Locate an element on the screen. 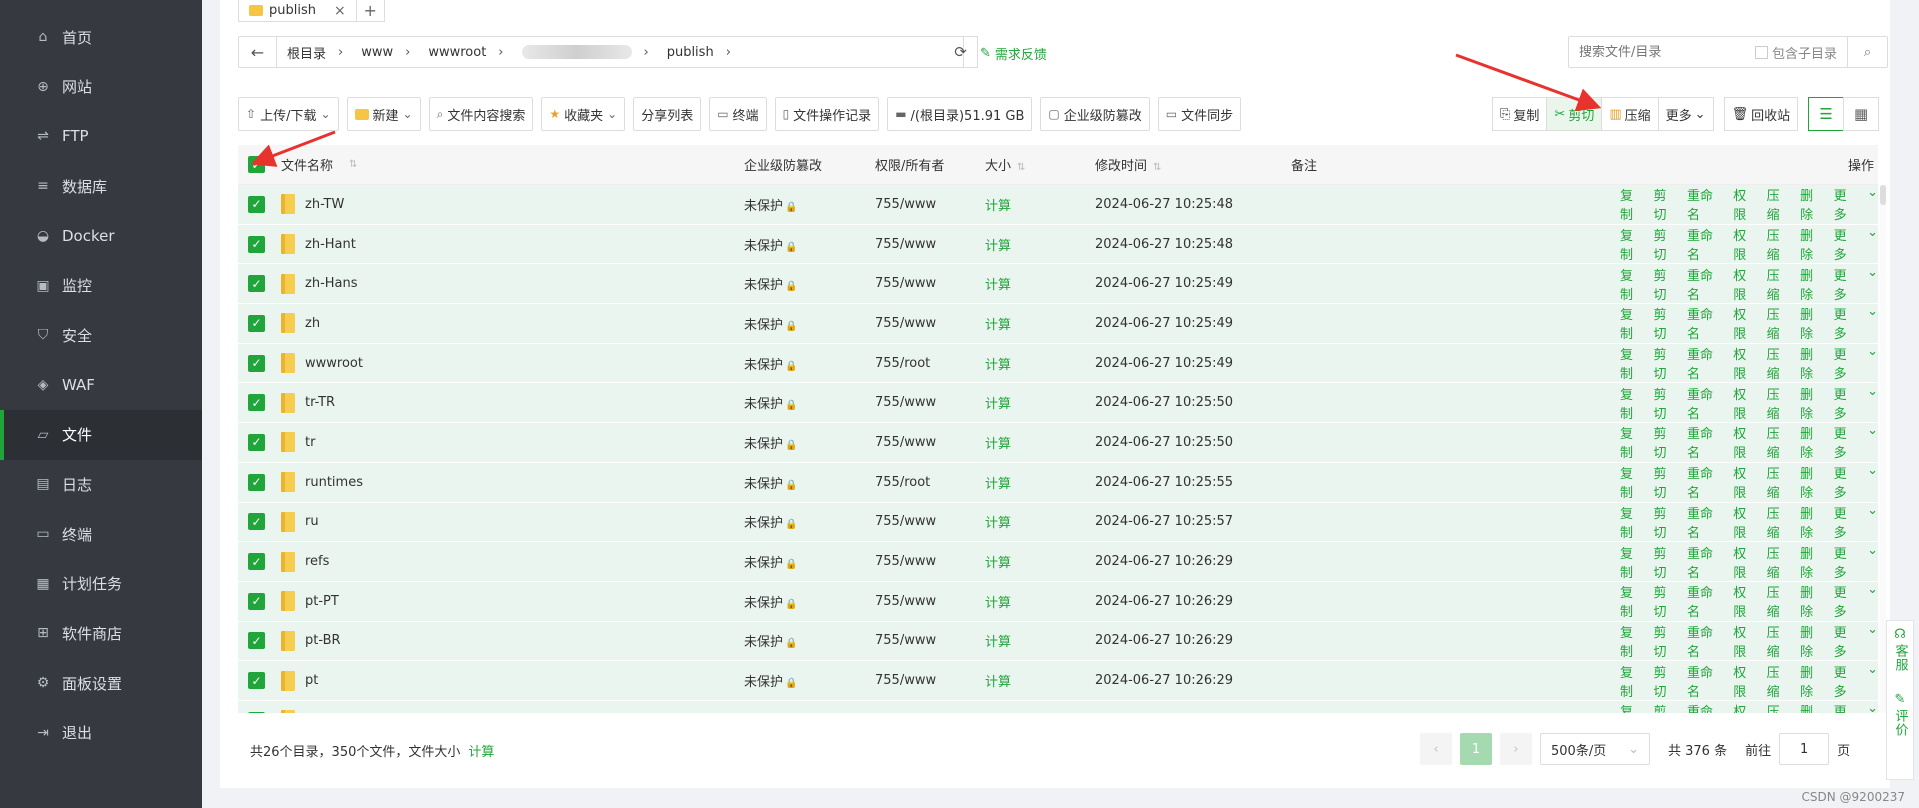 This screenshot has height=808, width=1919. refresh-icon: ⟳ is located at coordinates (961, 52).